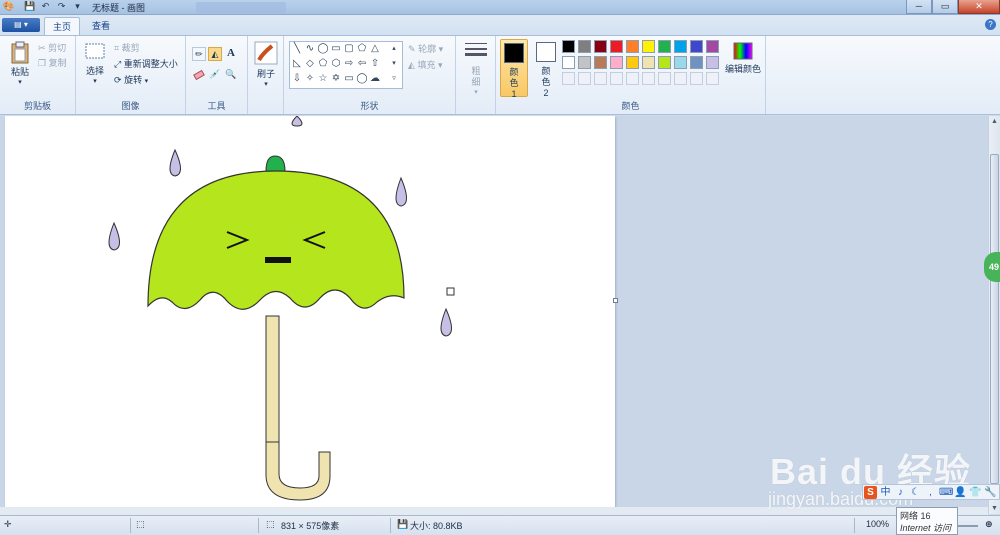  What do you see at coordinates (101, 26) in the screenshot?
I see `tab-view: 查看` at bounding box center [101, 26].